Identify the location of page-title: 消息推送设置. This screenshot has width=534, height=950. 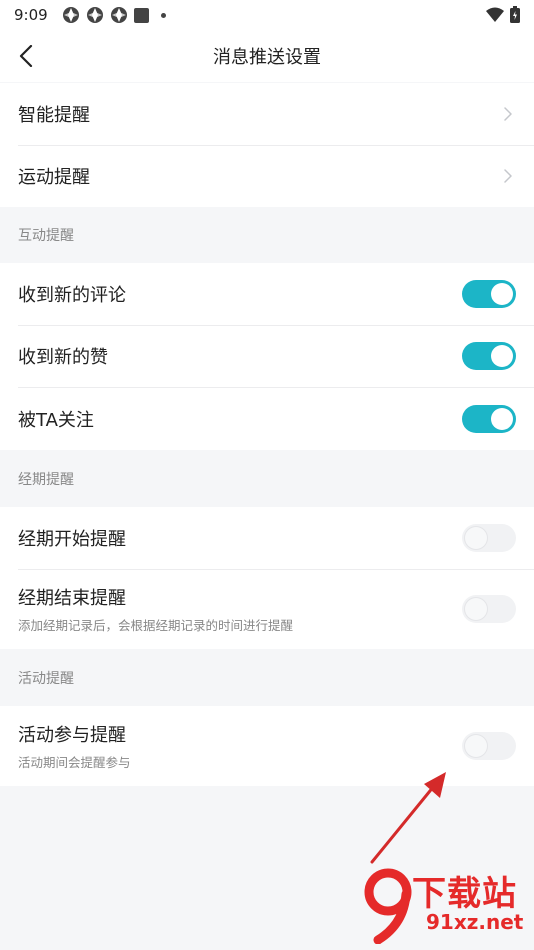
(267, 57).